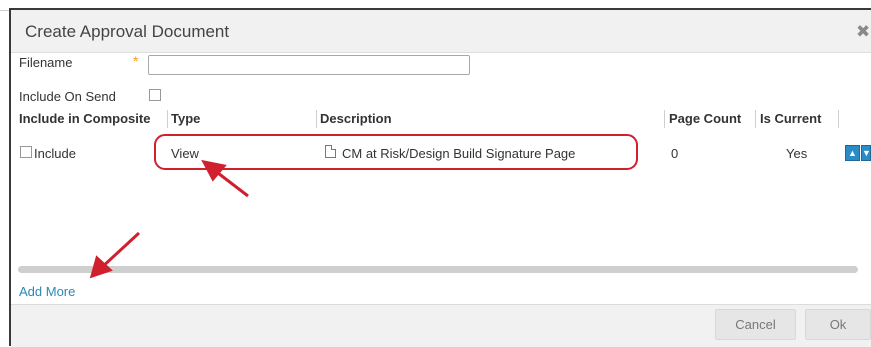 The width and height of the screenshot is (871, 347). Describe the element at coordinates (169, 219) in the screenshot. I see `annotation-arrows` at that location.